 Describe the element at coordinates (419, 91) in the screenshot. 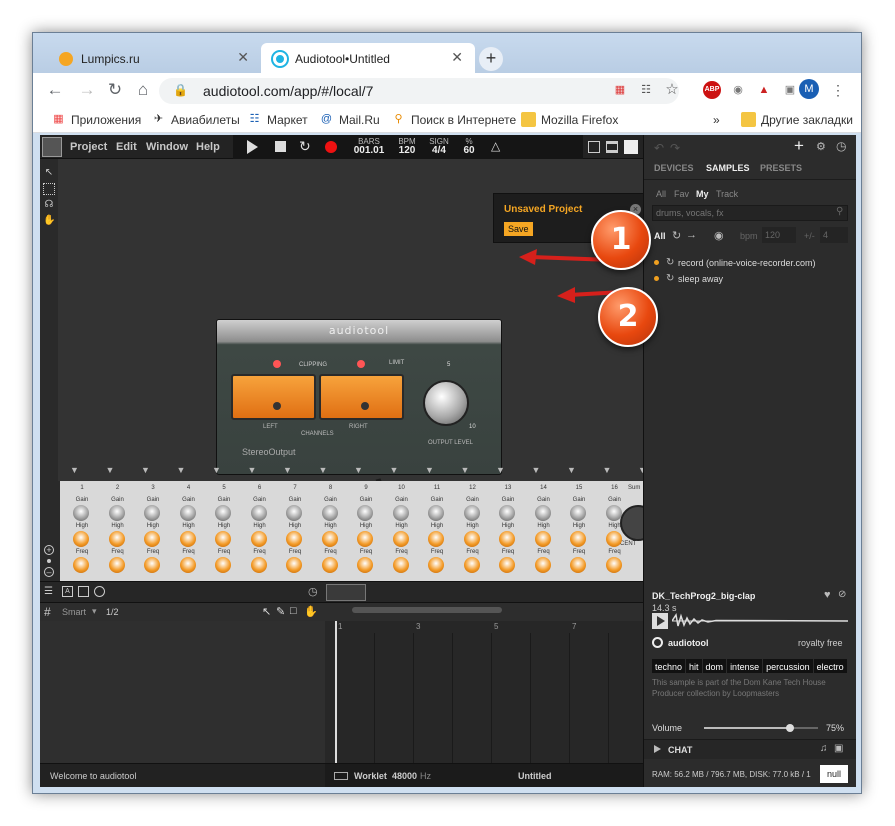

I see `address-bar: 🔒 audiotool.com/app/#/local/7` at that location.